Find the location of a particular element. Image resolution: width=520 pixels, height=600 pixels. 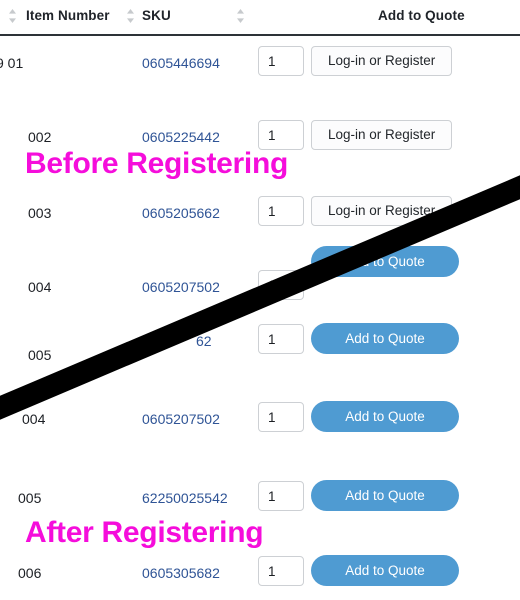

cell-item-number: 9 01 is located at coordinates (12, 63).